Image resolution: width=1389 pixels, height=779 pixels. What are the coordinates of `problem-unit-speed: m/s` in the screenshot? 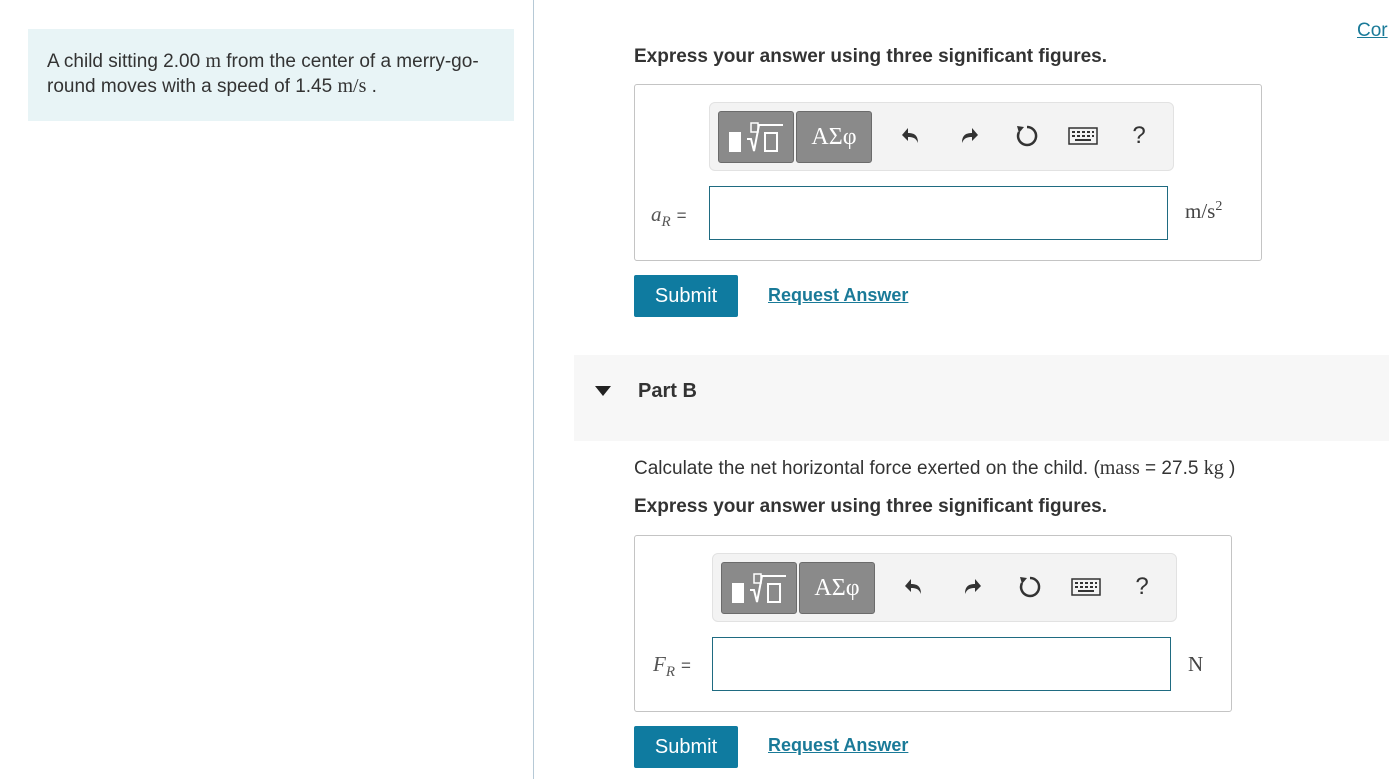 It's located at (352, 86).